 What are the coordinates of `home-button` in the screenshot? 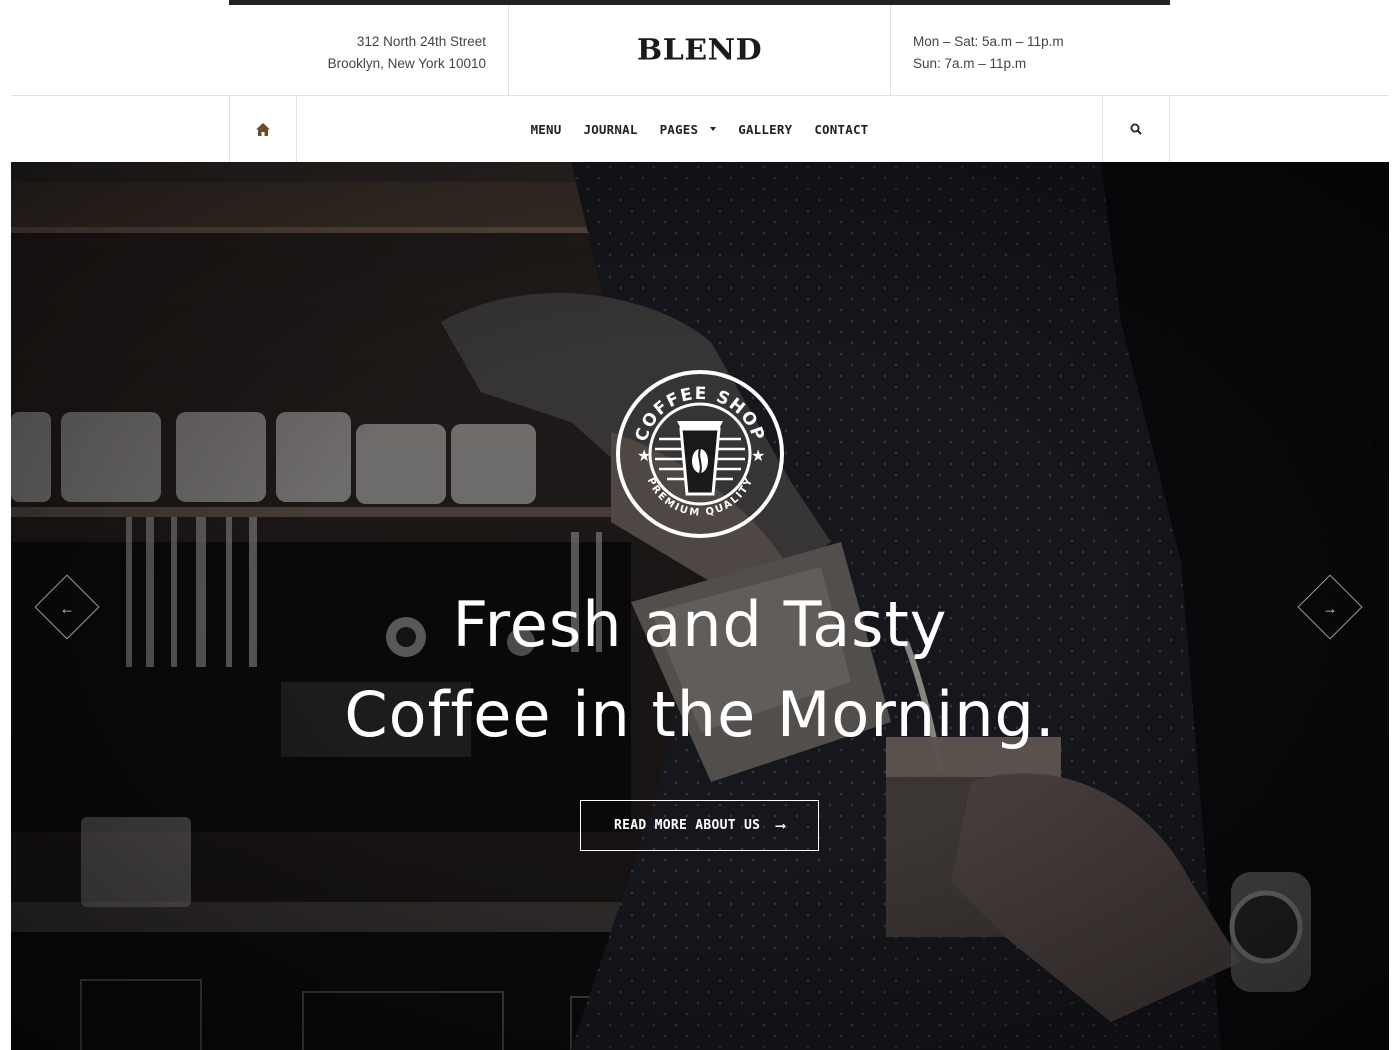 It's located at (263, 129).